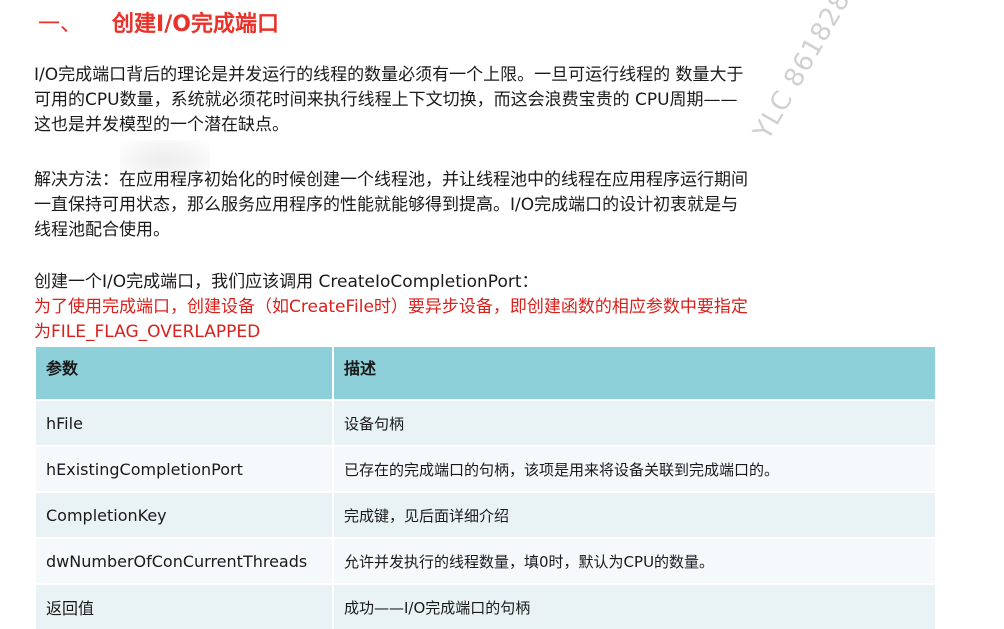 The height and width of the screenshot is (629, 1004). What do you see at coordinates (635, 468) in the screenshot?
I see `param-desc: 已存在的完成端口的句柄，该项是用来将设备关联到完成端口的。` at bounding box center [635, 468].